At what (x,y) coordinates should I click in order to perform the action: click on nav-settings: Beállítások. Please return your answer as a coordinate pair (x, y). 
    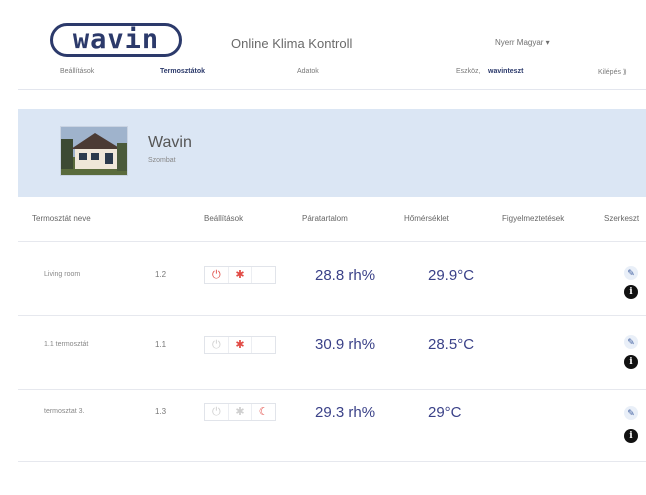
    Looking at the image, I should click on (77, 71).